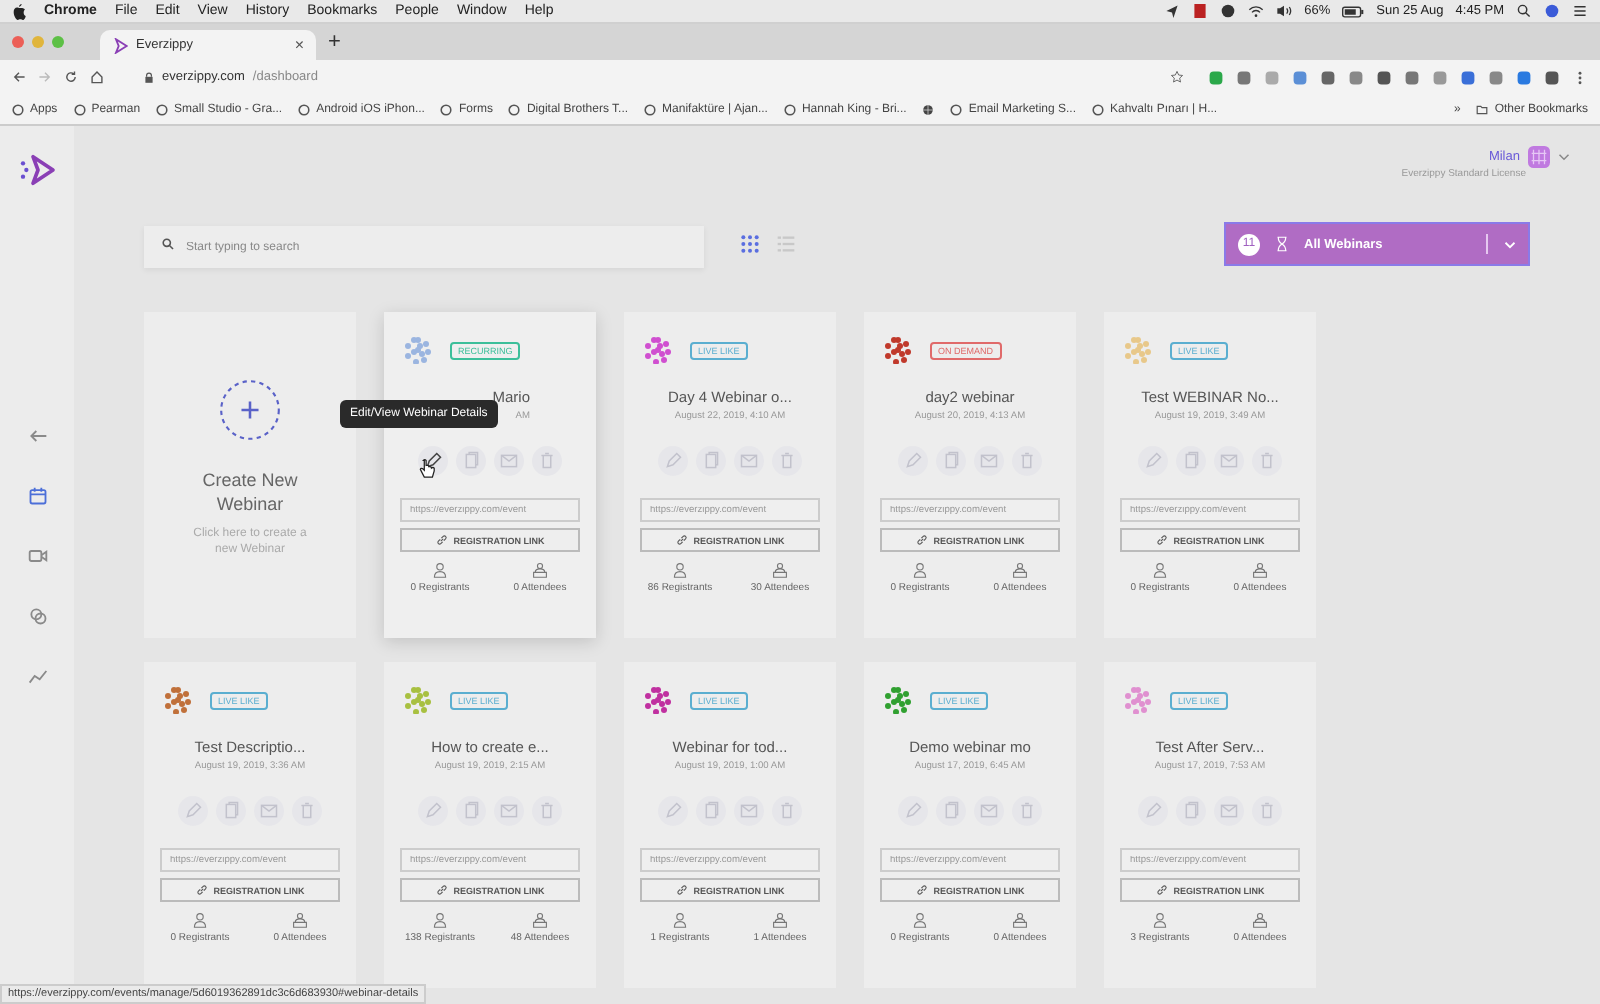 This screenshot has height=1004, width=1600. Describe the element at coordinates (1177, 77) in the screenshot. I see `star-icon` at that location.